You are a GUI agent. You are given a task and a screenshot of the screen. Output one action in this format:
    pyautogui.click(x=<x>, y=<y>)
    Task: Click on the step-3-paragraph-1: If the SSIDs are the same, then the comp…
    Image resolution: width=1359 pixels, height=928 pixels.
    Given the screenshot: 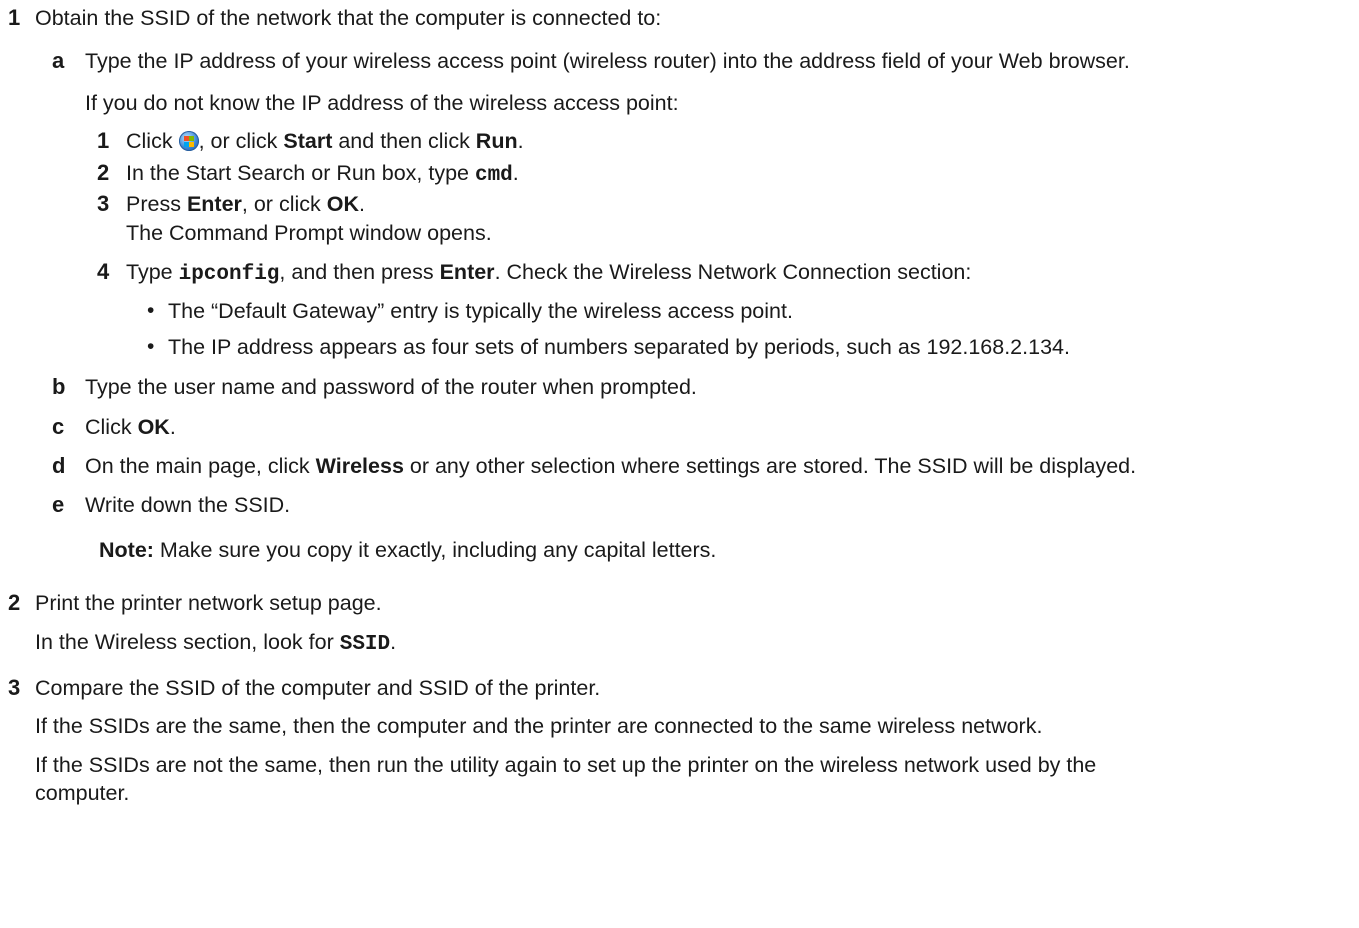 What is the action you would take?
    pyautogui.click(x=539, y=726)
    